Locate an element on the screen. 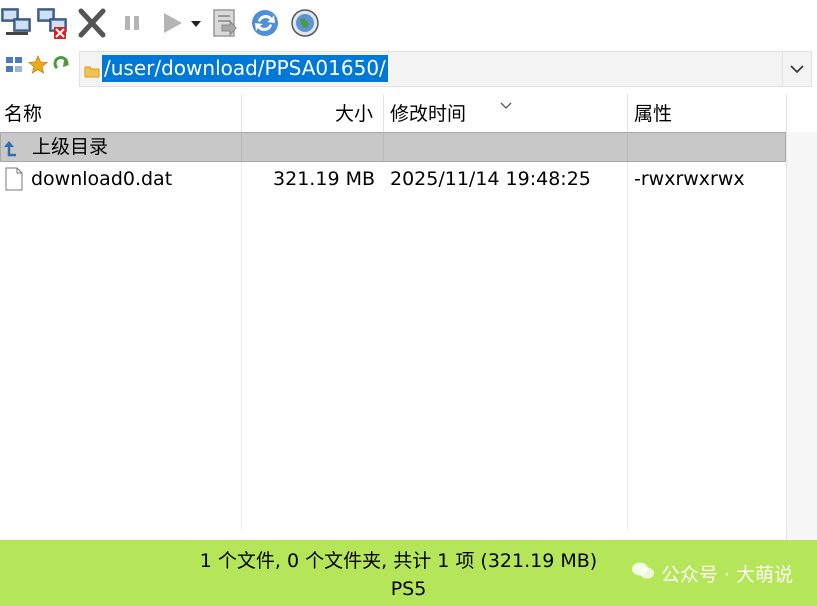 The width and height of the screenshot is (817, 606). file-icon is located at coordinates (14, 181).